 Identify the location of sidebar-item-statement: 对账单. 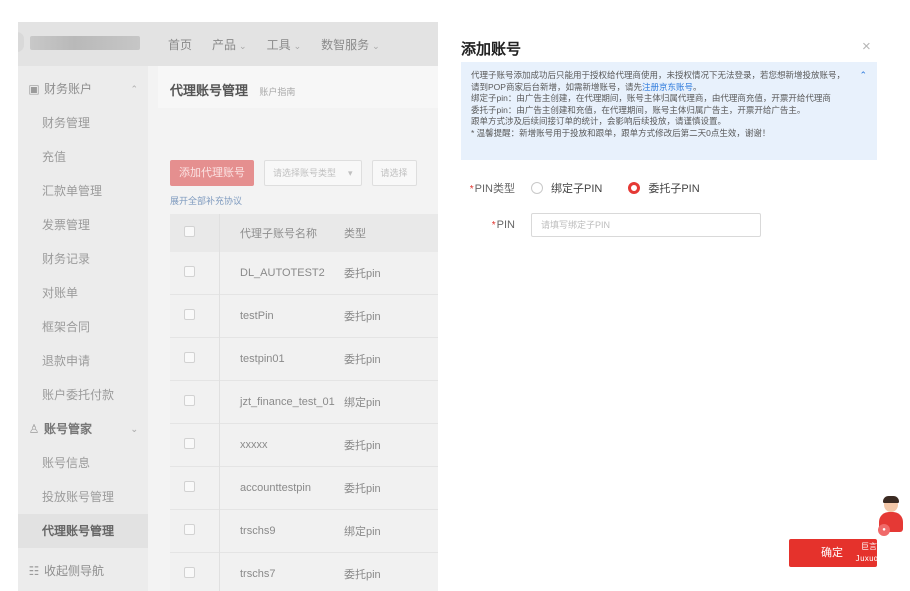
(83, 293).